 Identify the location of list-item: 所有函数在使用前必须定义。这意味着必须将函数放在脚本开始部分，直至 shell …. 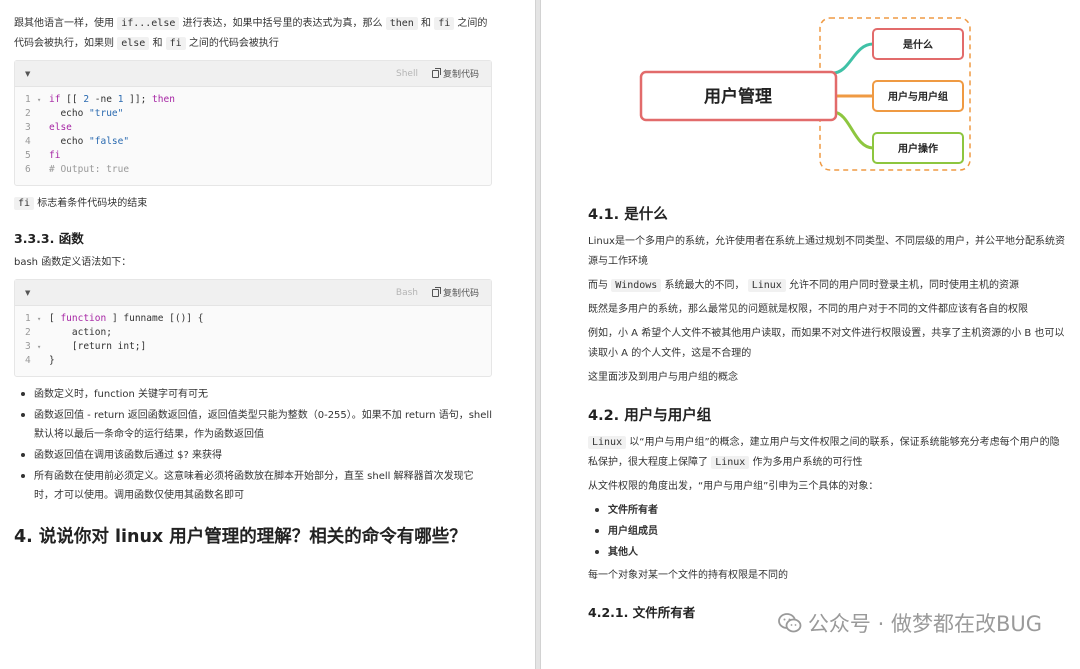
(253, 486).